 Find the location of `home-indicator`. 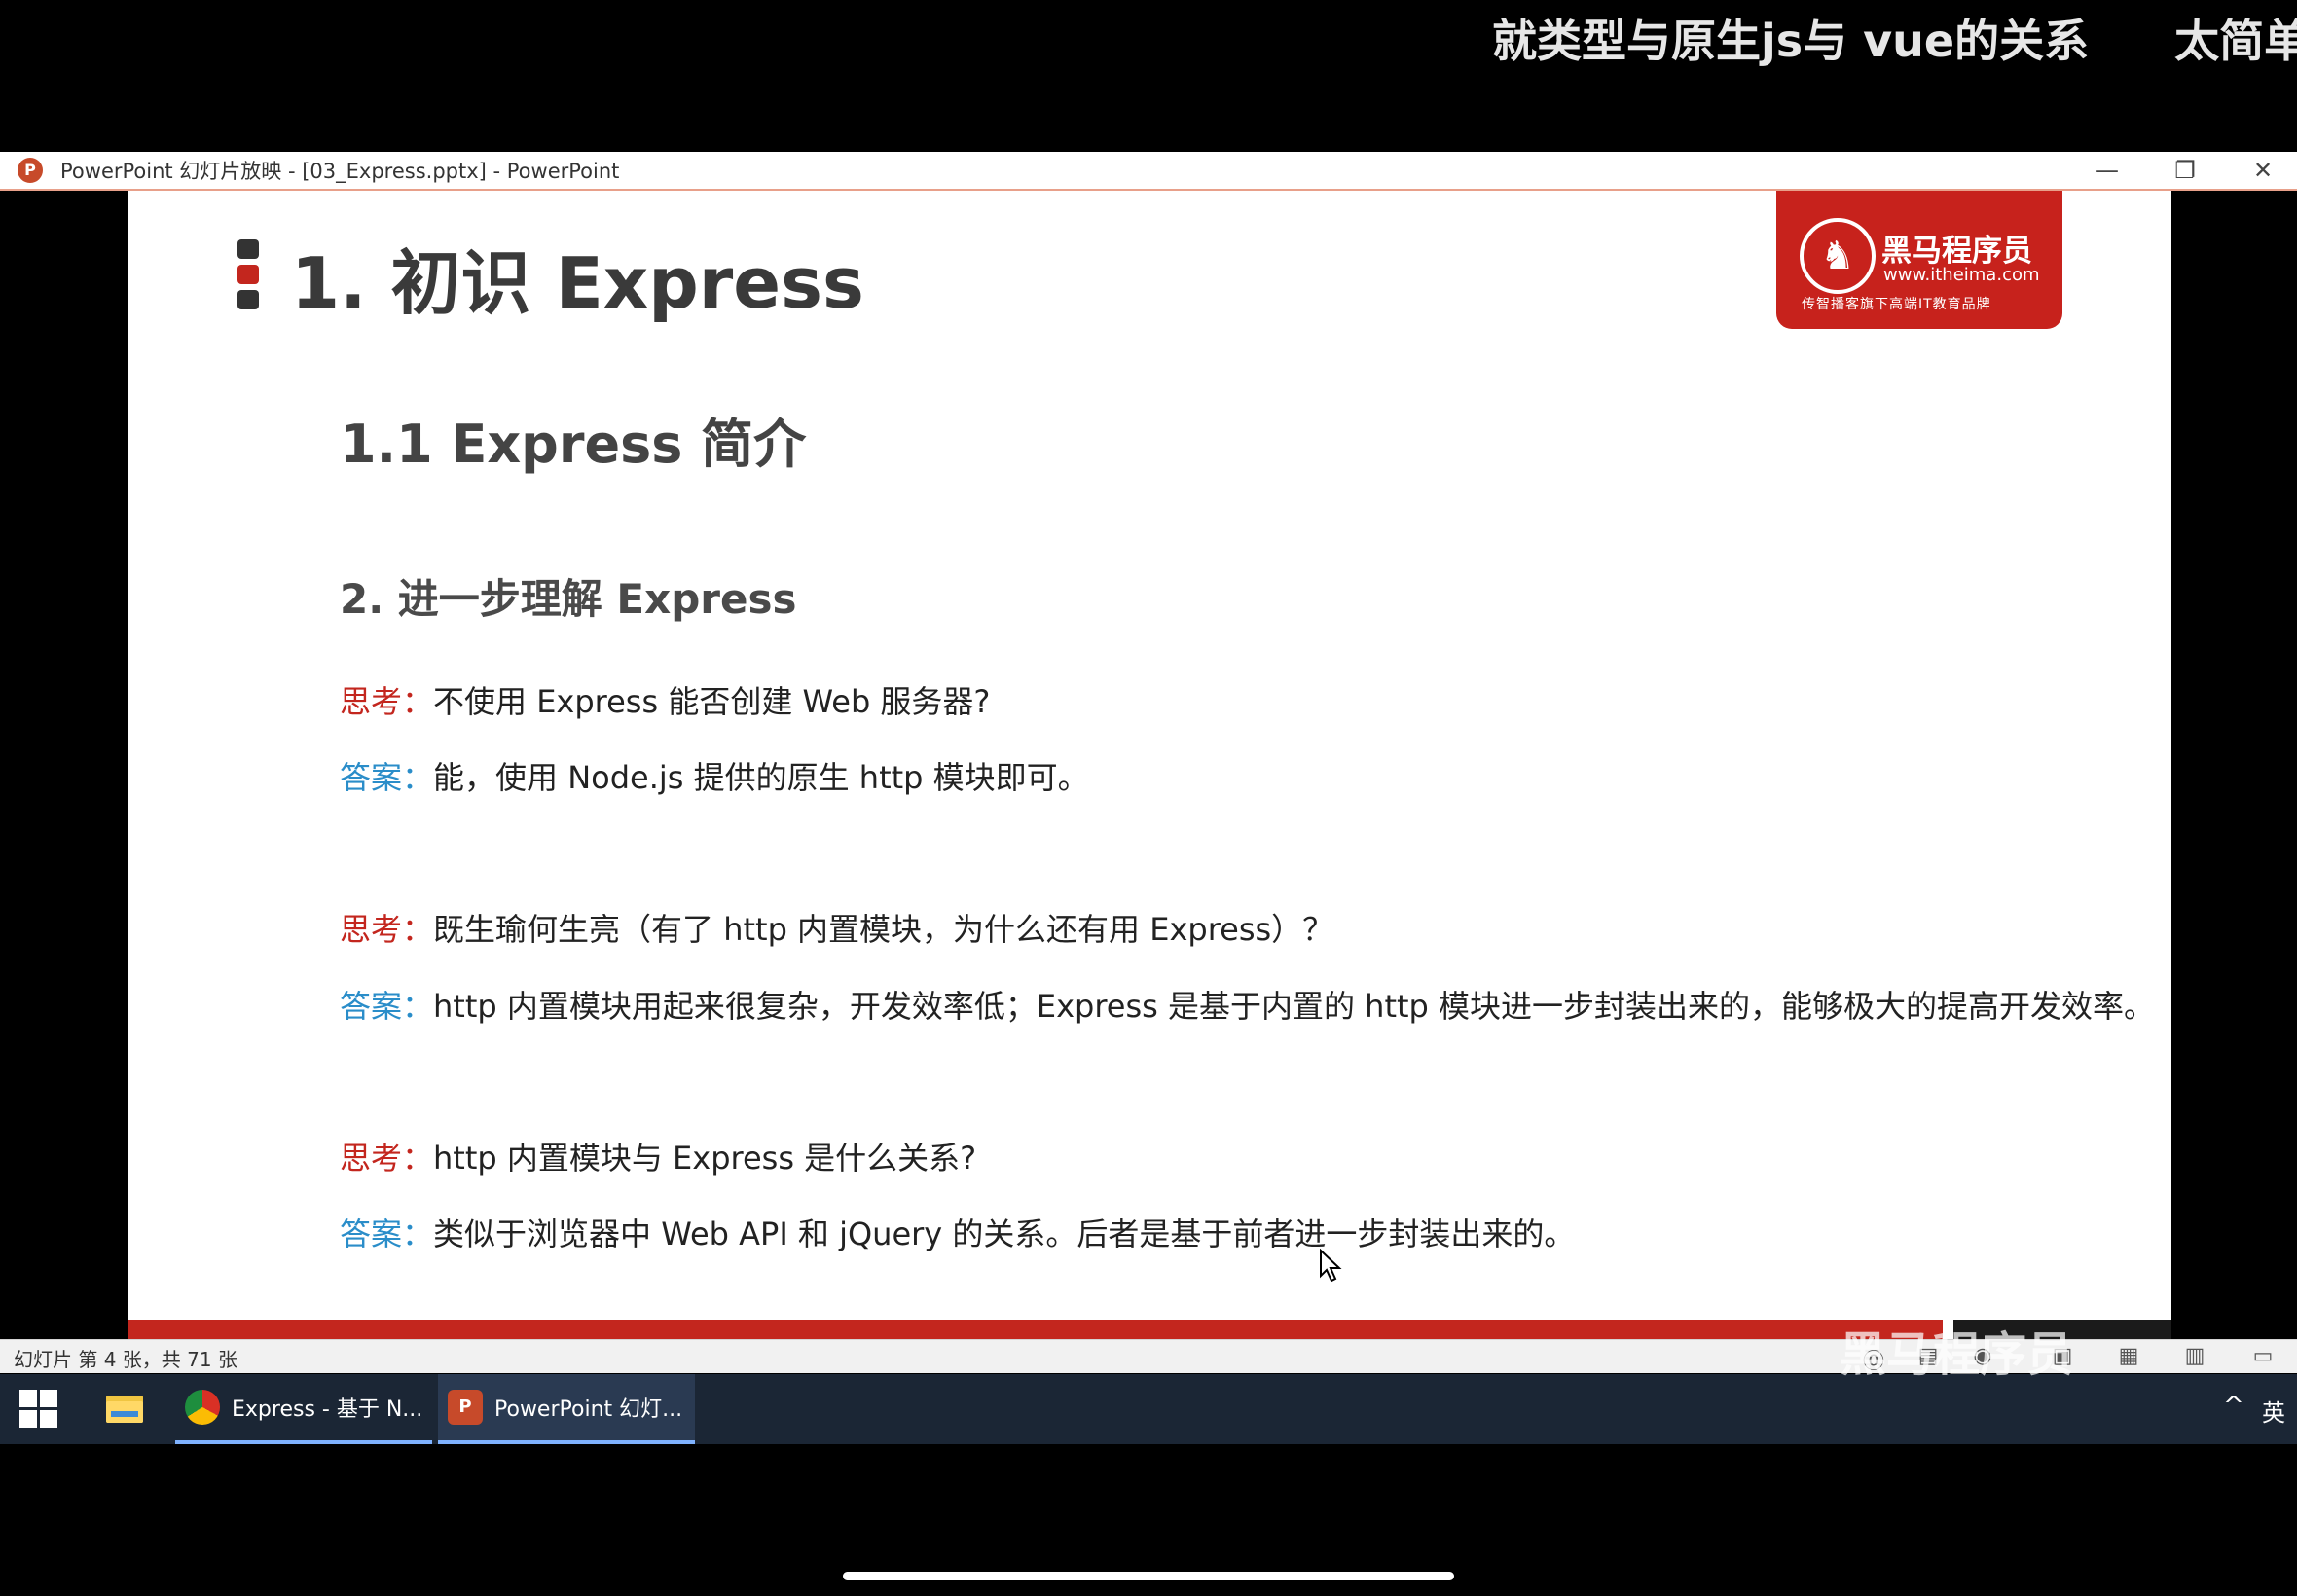

home-indicator is located at coordinates (1148, 1576).